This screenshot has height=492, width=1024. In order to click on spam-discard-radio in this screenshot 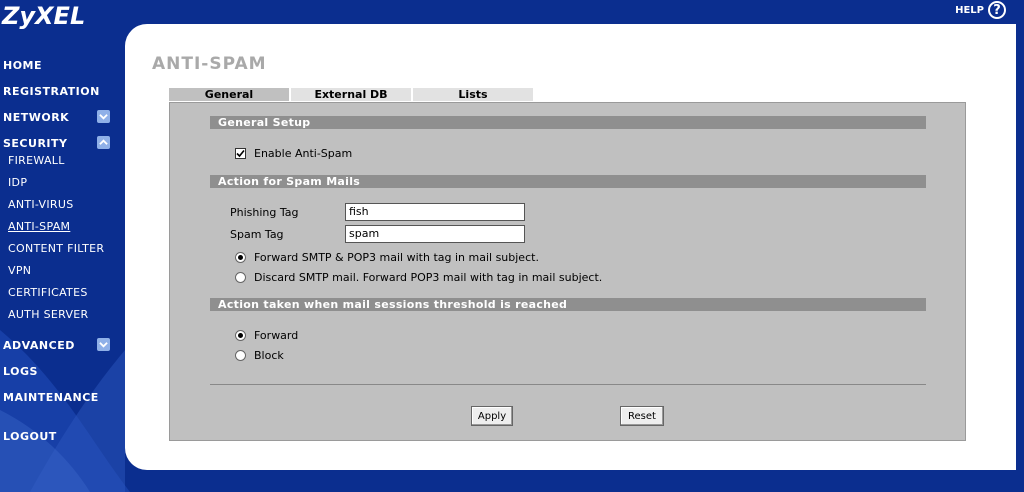, I will do `click(240, 277)`.